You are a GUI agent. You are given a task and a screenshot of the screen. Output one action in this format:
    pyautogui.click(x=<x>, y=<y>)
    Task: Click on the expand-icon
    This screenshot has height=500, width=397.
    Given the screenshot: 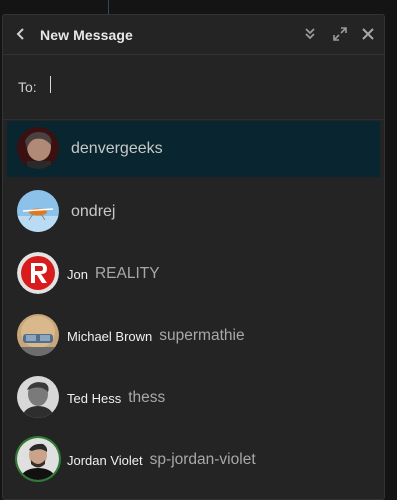 What is the action you would take?
    pyautogui.click(x=340, y=34)
    